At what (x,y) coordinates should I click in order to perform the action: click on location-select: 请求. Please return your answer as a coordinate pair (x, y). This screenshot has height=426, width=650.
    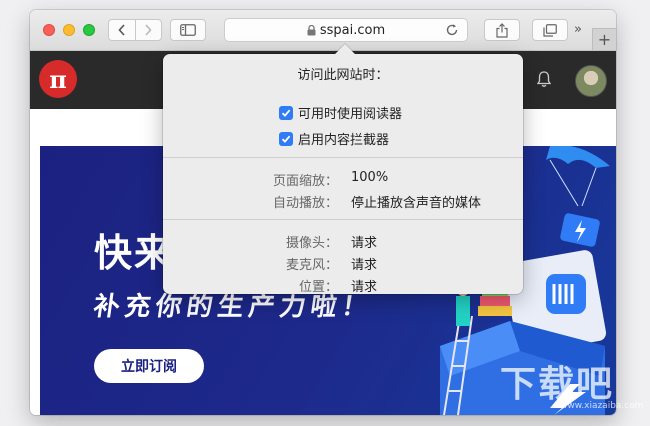
    Looking at the image, I should click on (364, 285).